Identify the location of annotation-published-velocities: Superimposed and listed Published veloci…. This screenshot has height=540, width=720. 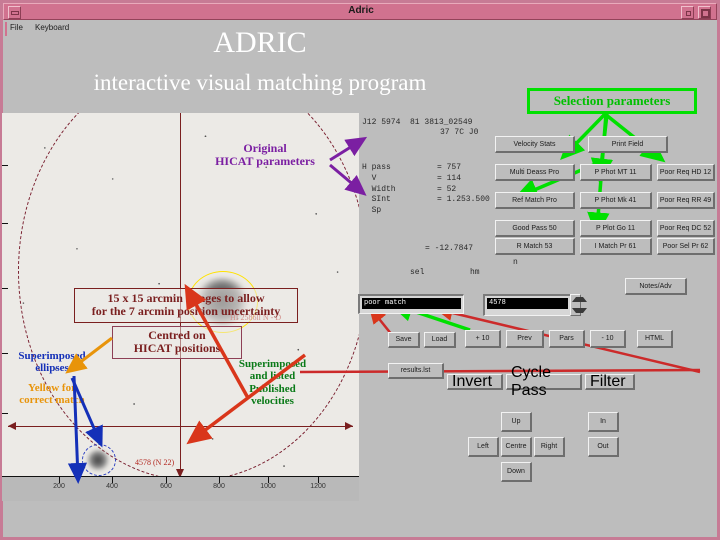
(272, 382).